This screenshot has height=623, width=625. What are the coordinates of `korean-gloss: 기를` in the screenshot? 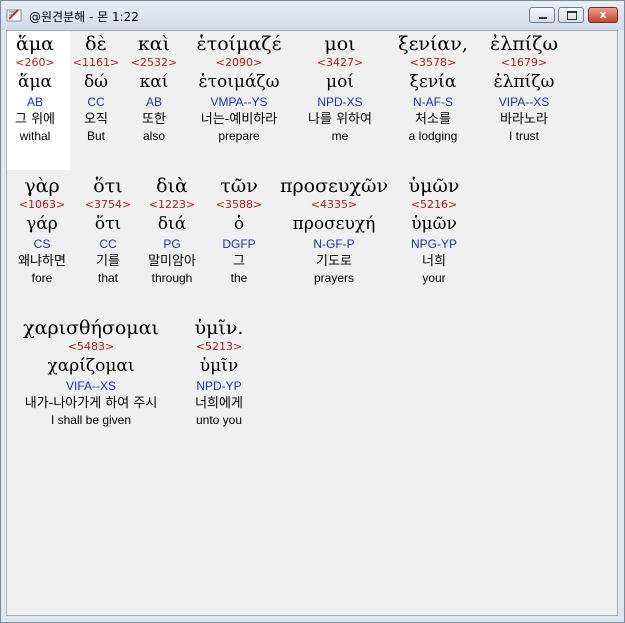 It's located at (108, 261).